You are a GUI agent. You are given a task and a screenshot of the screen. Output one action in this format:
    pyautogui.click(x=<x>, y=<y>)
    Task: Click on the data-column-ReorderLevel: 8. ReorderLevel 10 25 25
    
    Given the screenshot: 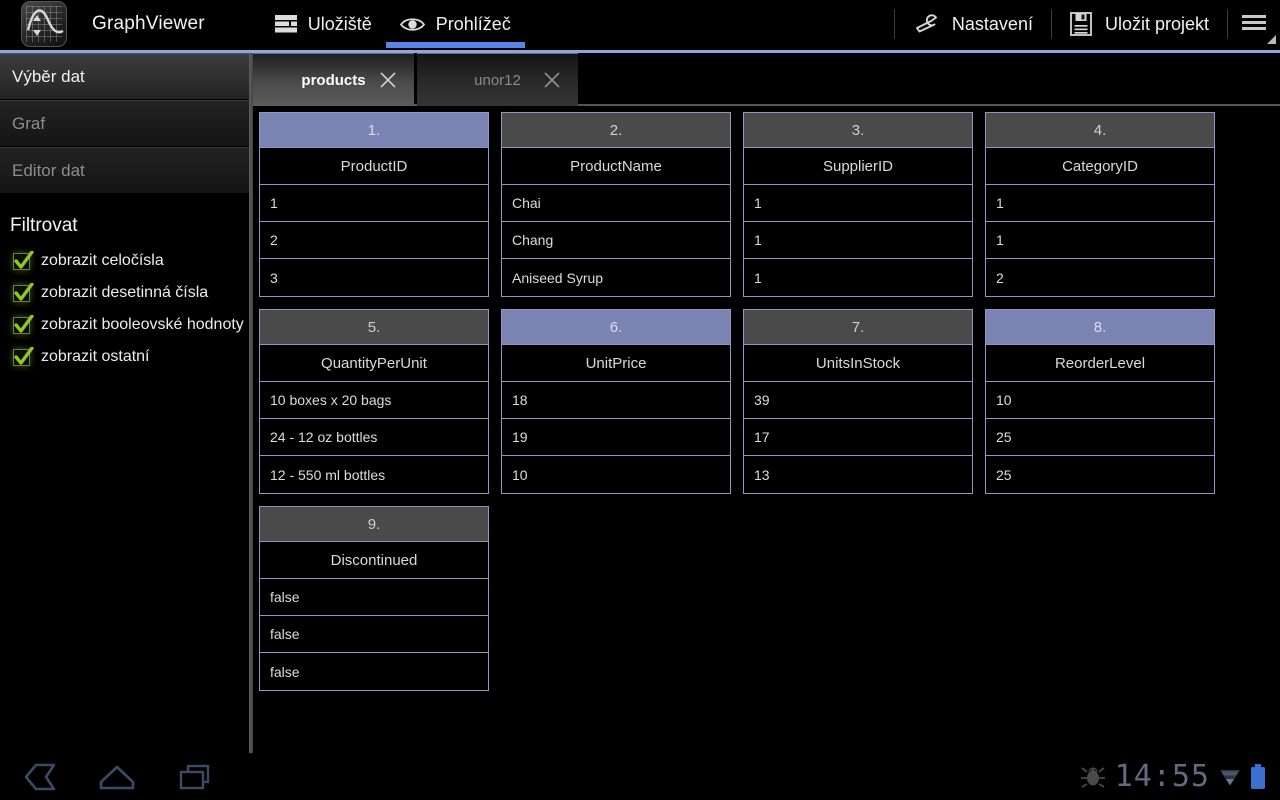 What is the action you would take?
    pyautogui.click(x=1100, y=401)
    